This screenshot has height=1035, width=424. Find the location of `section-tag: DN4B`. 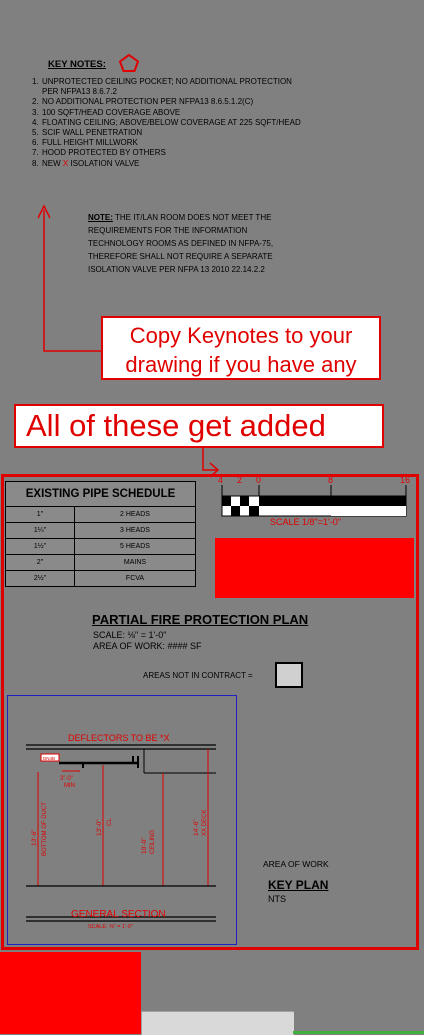

section-tag: DN4B is located at coordinates (49, 758).